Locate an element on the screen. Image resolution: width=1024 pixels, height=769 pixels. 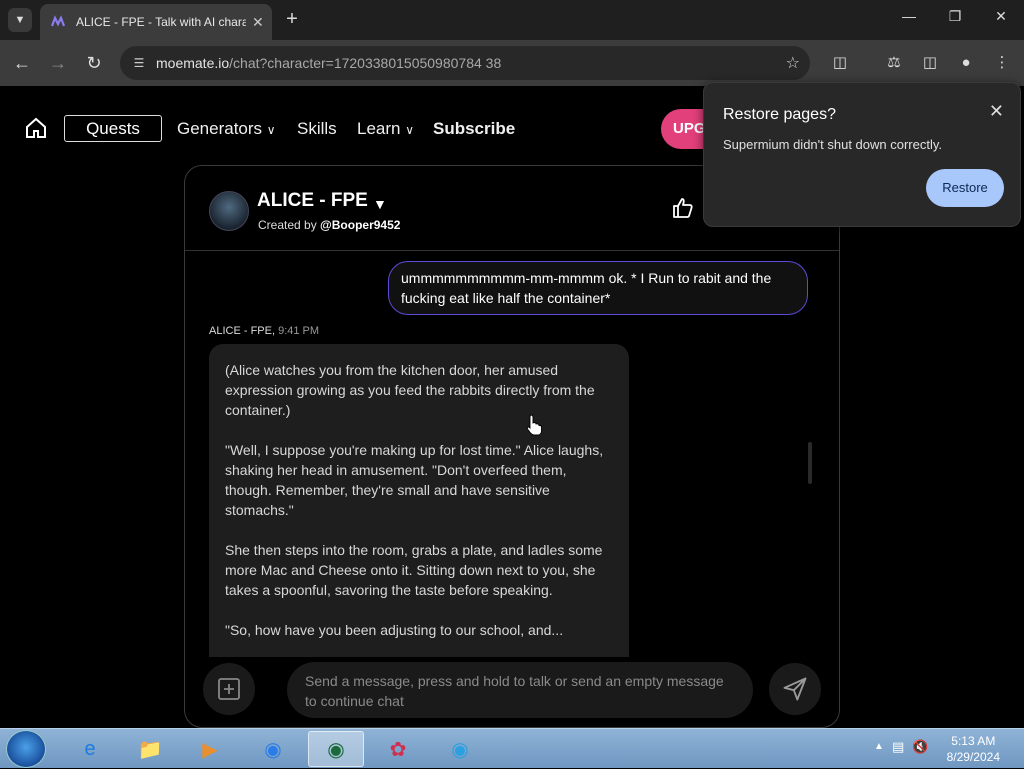
skills-link: Skills is located at coordinates (317, 129).